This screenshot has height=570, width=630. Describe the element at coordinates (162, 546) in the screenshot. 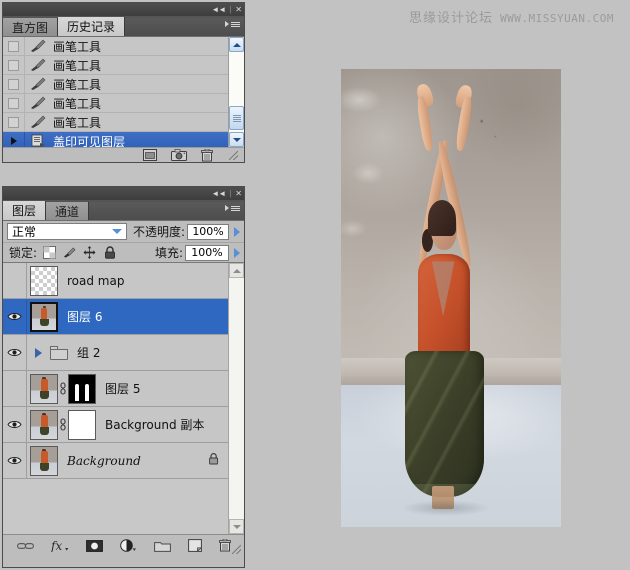

I see `new-group-icon` at that location.